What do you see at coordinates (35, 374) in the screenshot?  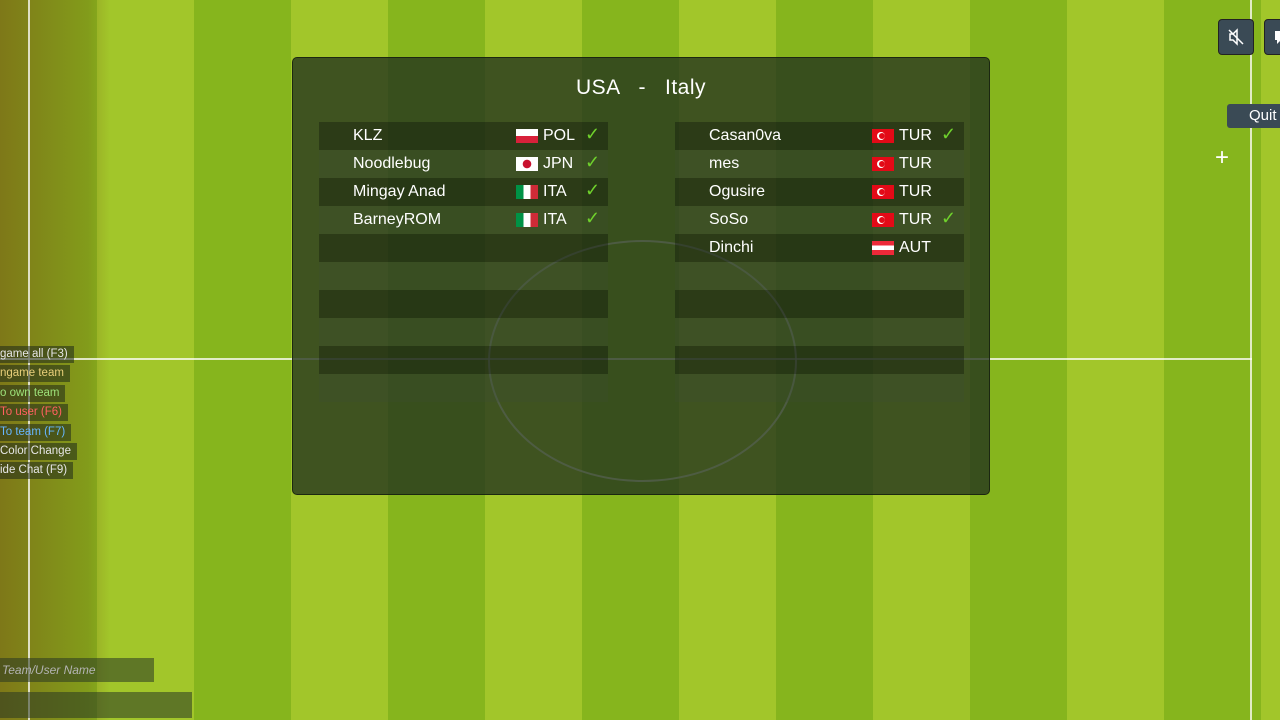 I see `chat-option-ingame-team: ngame team` at bounding box center [35, 374].